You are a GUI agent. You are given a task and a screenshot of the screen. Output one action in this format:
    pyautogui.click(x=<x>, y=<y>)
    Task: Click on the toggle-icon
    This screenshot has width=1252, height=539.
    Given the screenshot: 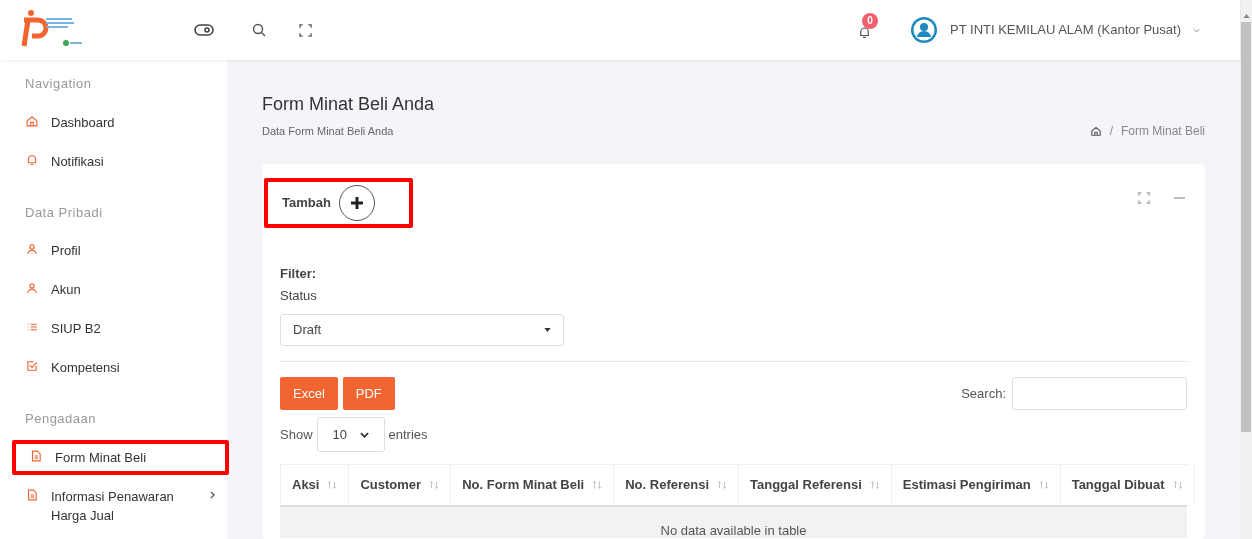 What is the action you would take?
    pyautogui.click(x=204, y=30)
    